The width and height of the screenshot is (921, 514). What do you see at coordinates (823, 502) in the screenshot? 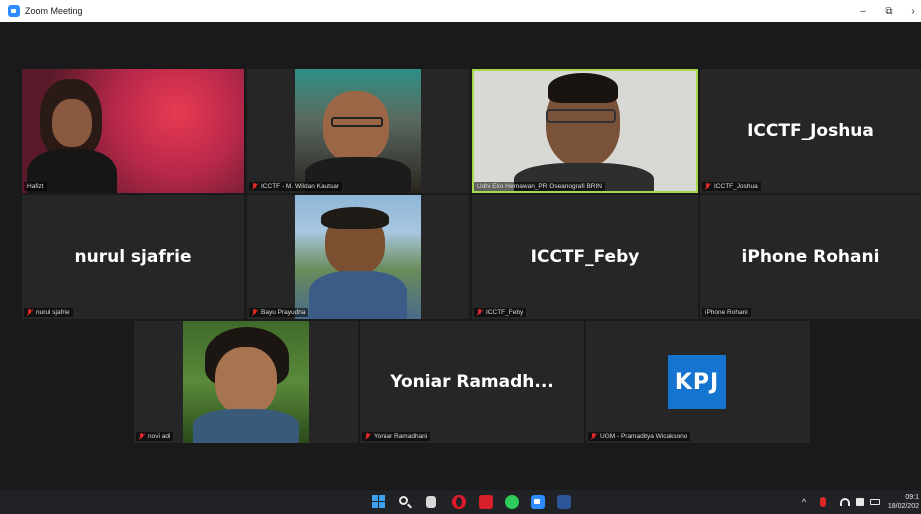
I see `microphone-in-use-icon` at bounding box center [823, 502].